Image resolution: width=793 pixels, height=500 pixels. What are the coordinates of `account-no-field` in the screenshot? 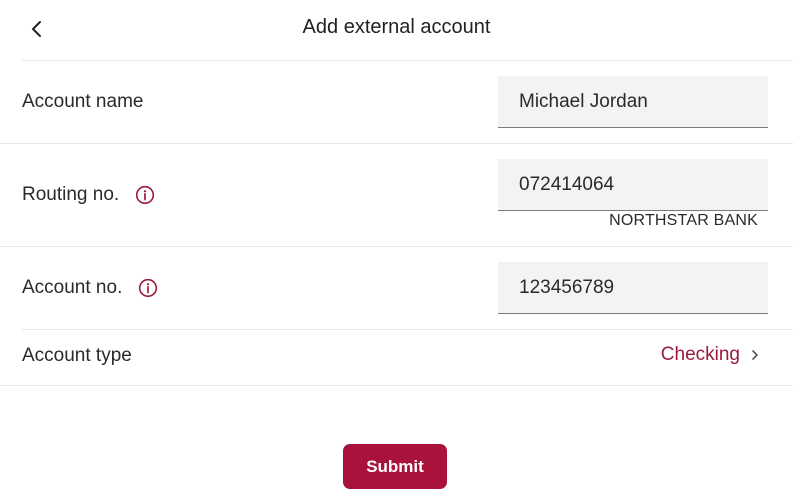 It's located at (633, 287).